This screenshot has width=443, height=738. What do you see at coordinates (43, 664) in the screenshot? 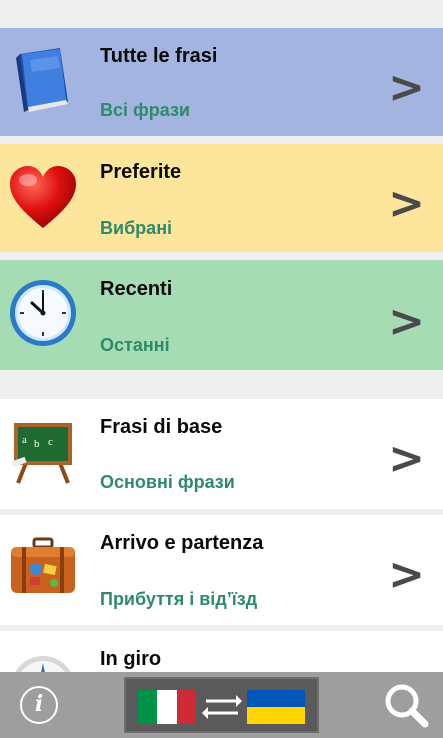
I see `compass-icon` at bounding box center [43, 664].